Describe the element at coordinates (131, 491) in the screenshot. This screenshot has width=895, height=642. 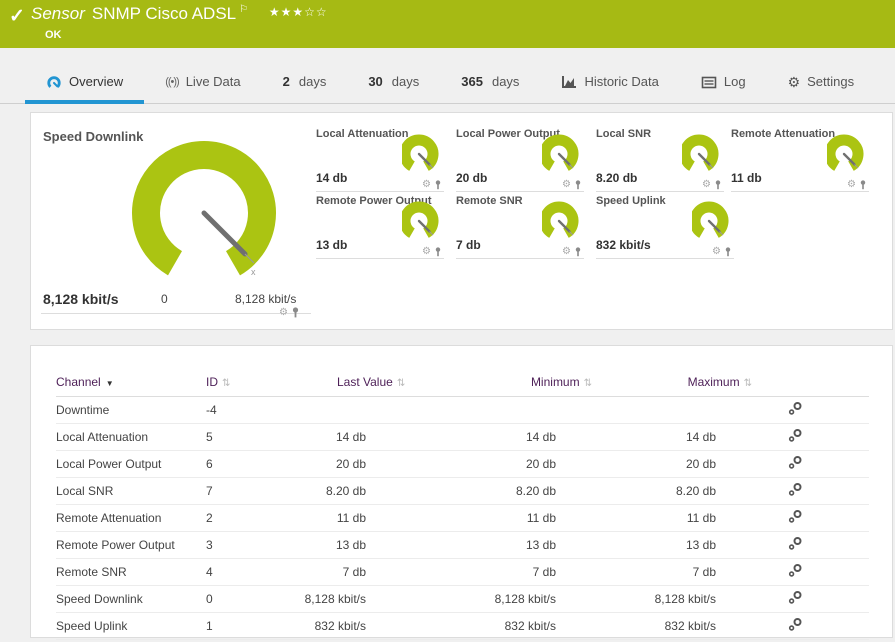
I see `channel-name: Local SNR` at that location.